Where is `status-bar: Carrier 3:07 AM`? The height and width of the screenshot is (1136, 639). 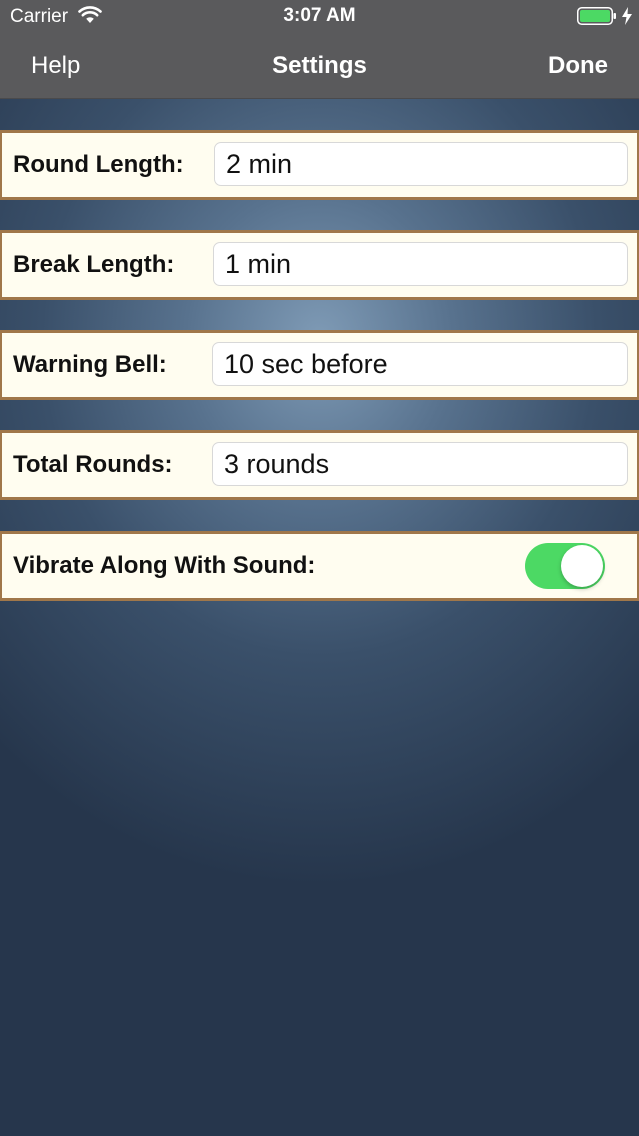
status-bar: Carrier 3:07 AM is located at coordinates (319, 17).